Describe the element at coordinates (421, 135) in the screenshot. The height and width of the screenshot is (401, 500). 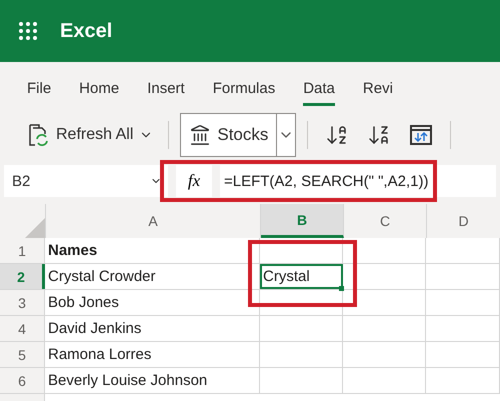
I see `refresh-data-icon` at that location.